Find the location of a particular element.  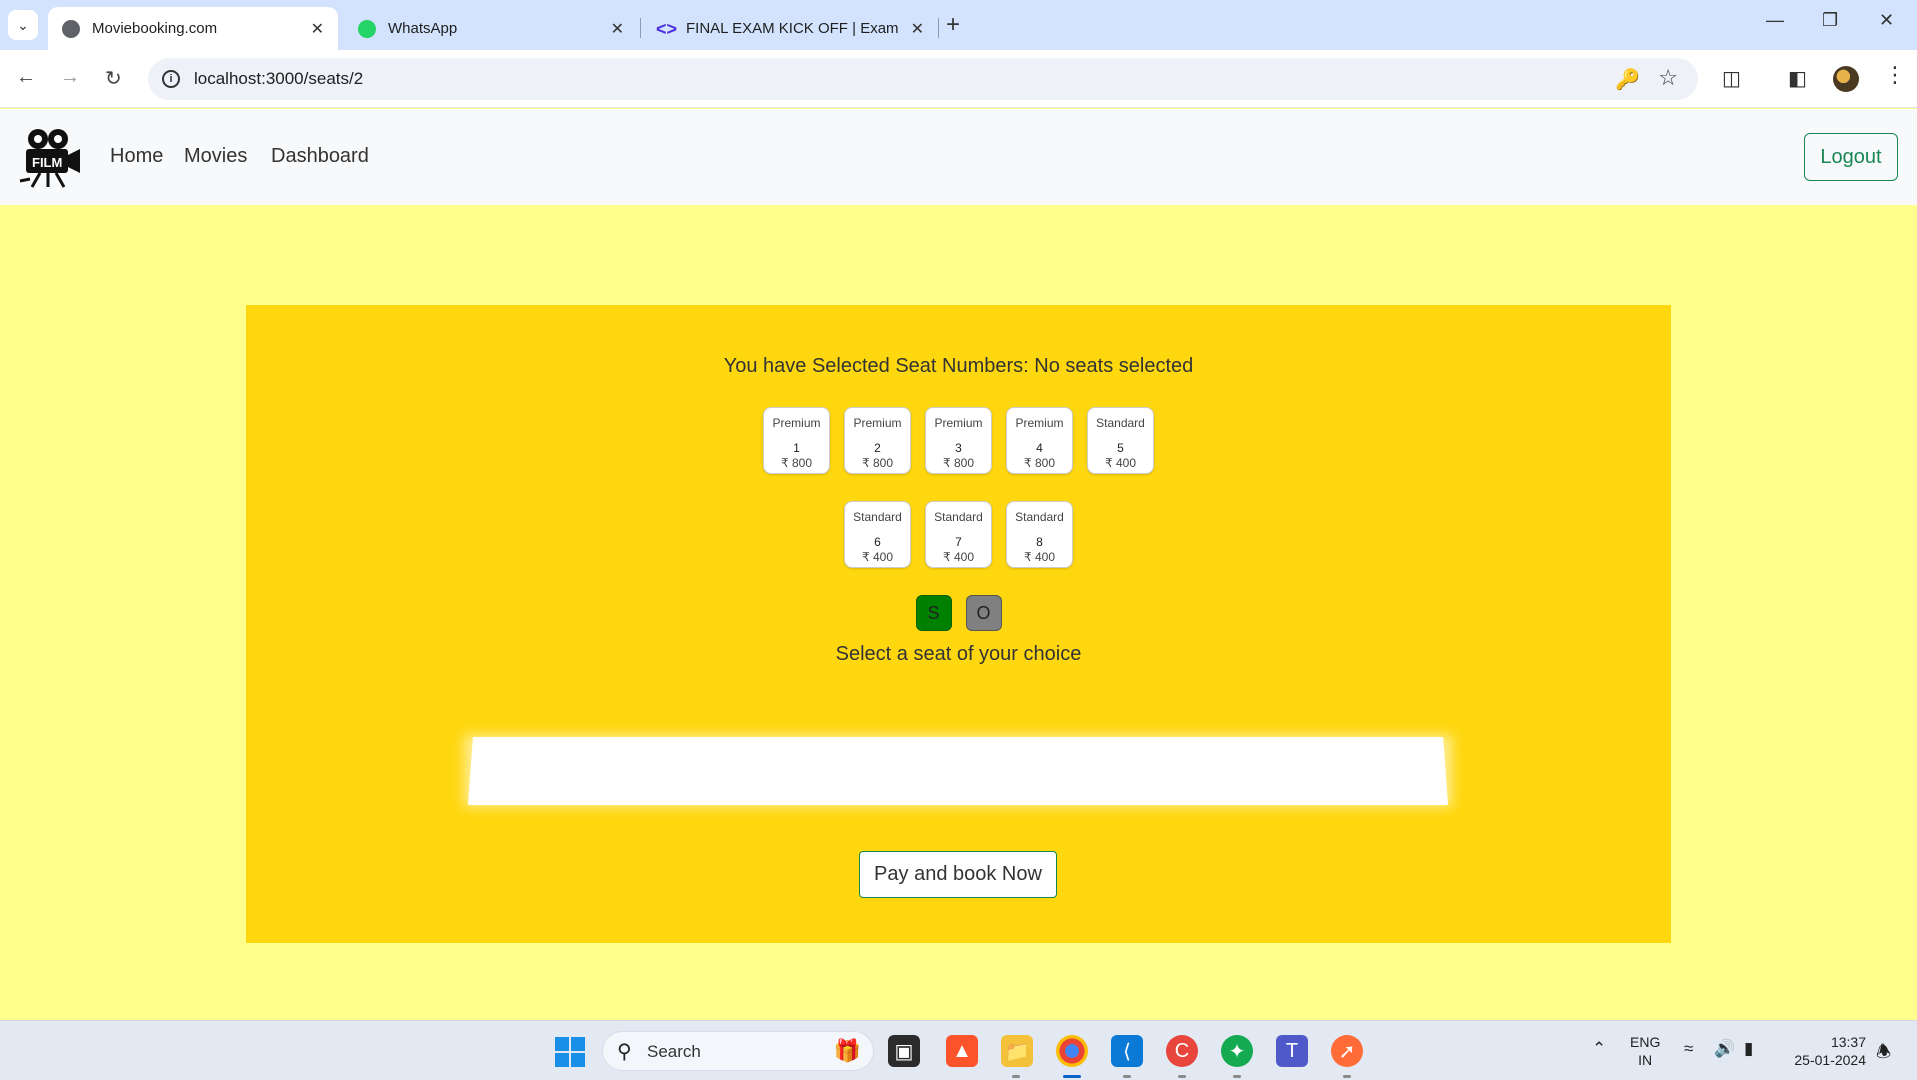

file-explorer-icon: 📁 is located at coordinates (1017, 1051).